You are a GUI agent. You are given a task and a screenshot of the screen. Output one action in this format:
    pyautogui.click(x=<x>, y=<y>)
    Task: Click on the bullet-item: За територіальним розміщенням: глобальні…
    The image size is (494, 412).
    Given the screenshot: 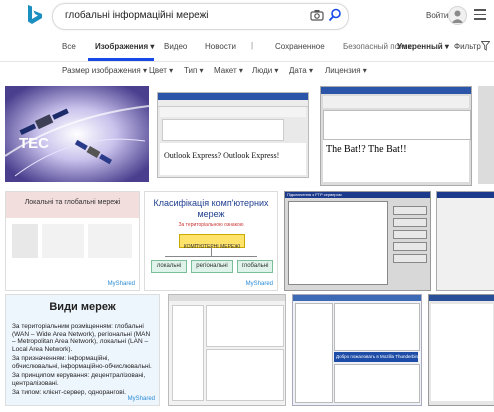 What is the action you would take?
    pyautogui.click(x=81, y=338)
    